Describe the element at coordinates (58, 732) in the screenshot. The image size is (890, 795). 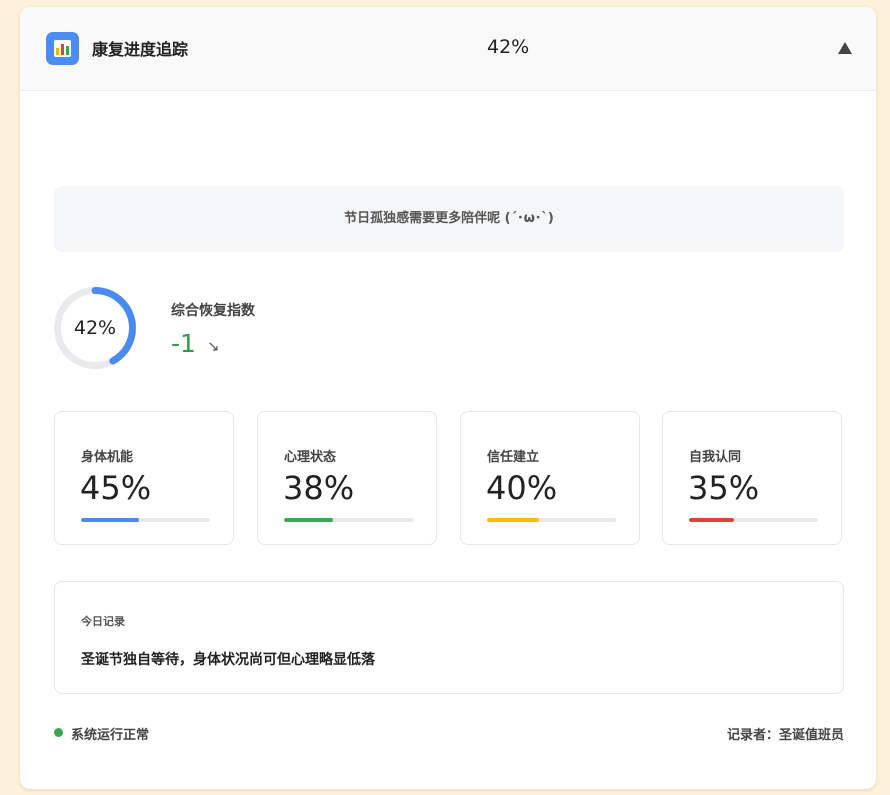
I see `status-dot-icon` at that location.